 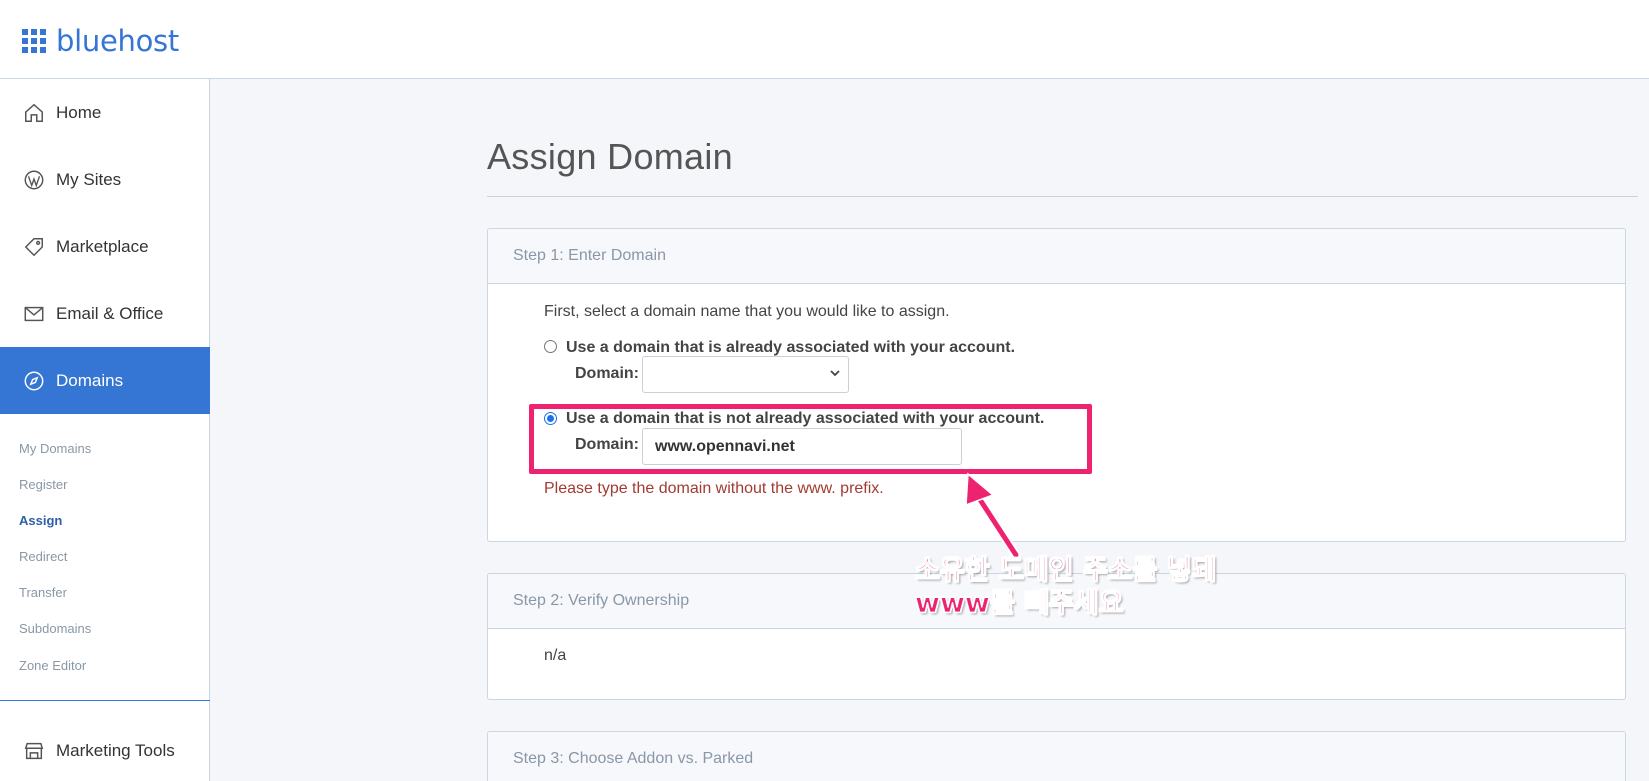 I want to click on step2-body-text: n/a, so click(x=555, y=655).